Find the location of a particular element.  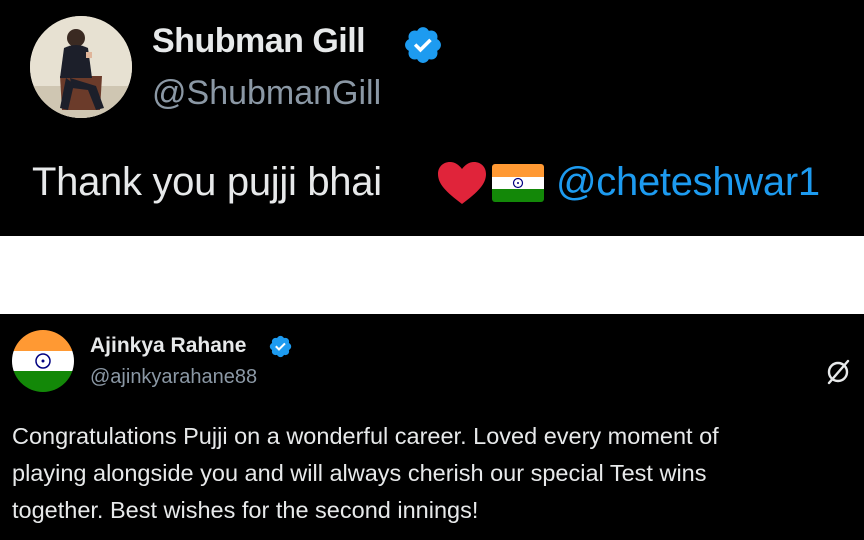

india-flag-icon is located at coordinates (518, 183).